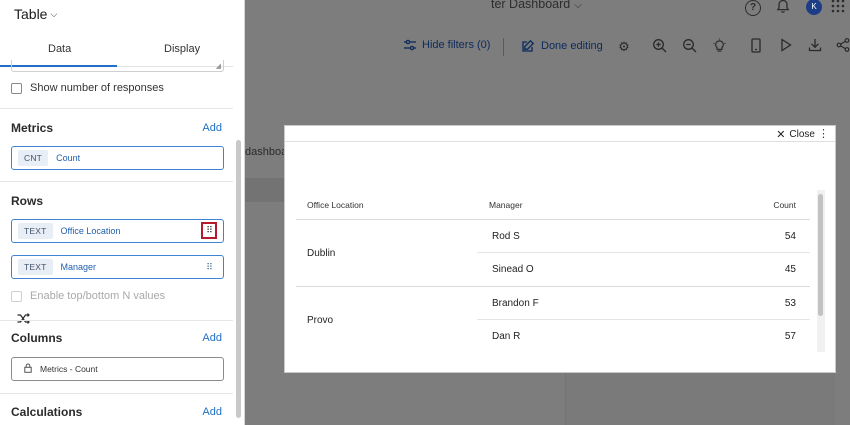 This screenshot has width=850, height=425. What do you see at coordinates (238, 279) in the screenshot?
I see `panel-scrollbar` at bounding box center [238, 279].